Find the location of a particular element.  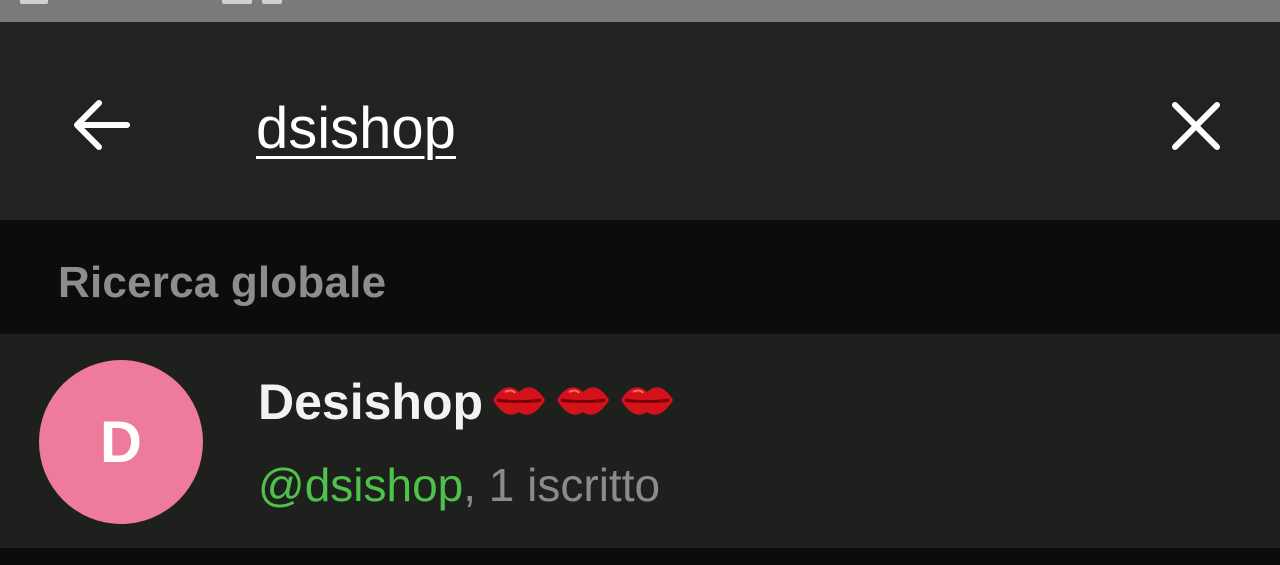

result-subtitle: @dsishop, 1 iscritto is located at coordinates (459, 485).